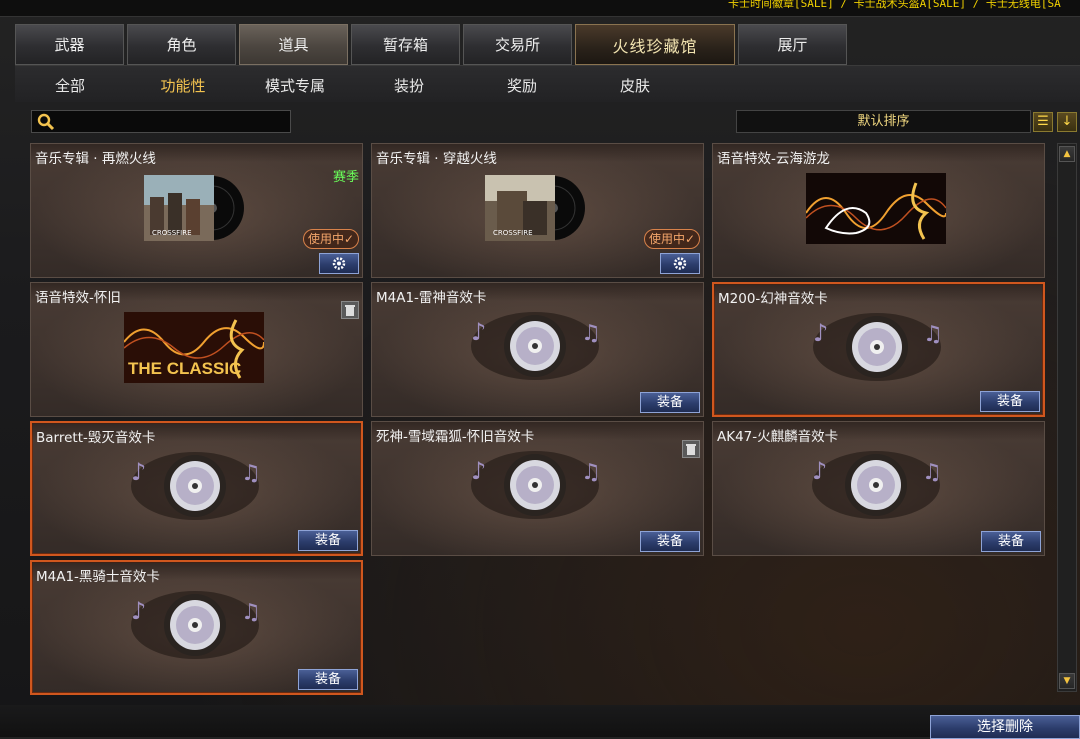  Describe the element at coordinates (778, 437) in the screenshot. I see `item-title: AK47-火麒麟音效卡` at that location.